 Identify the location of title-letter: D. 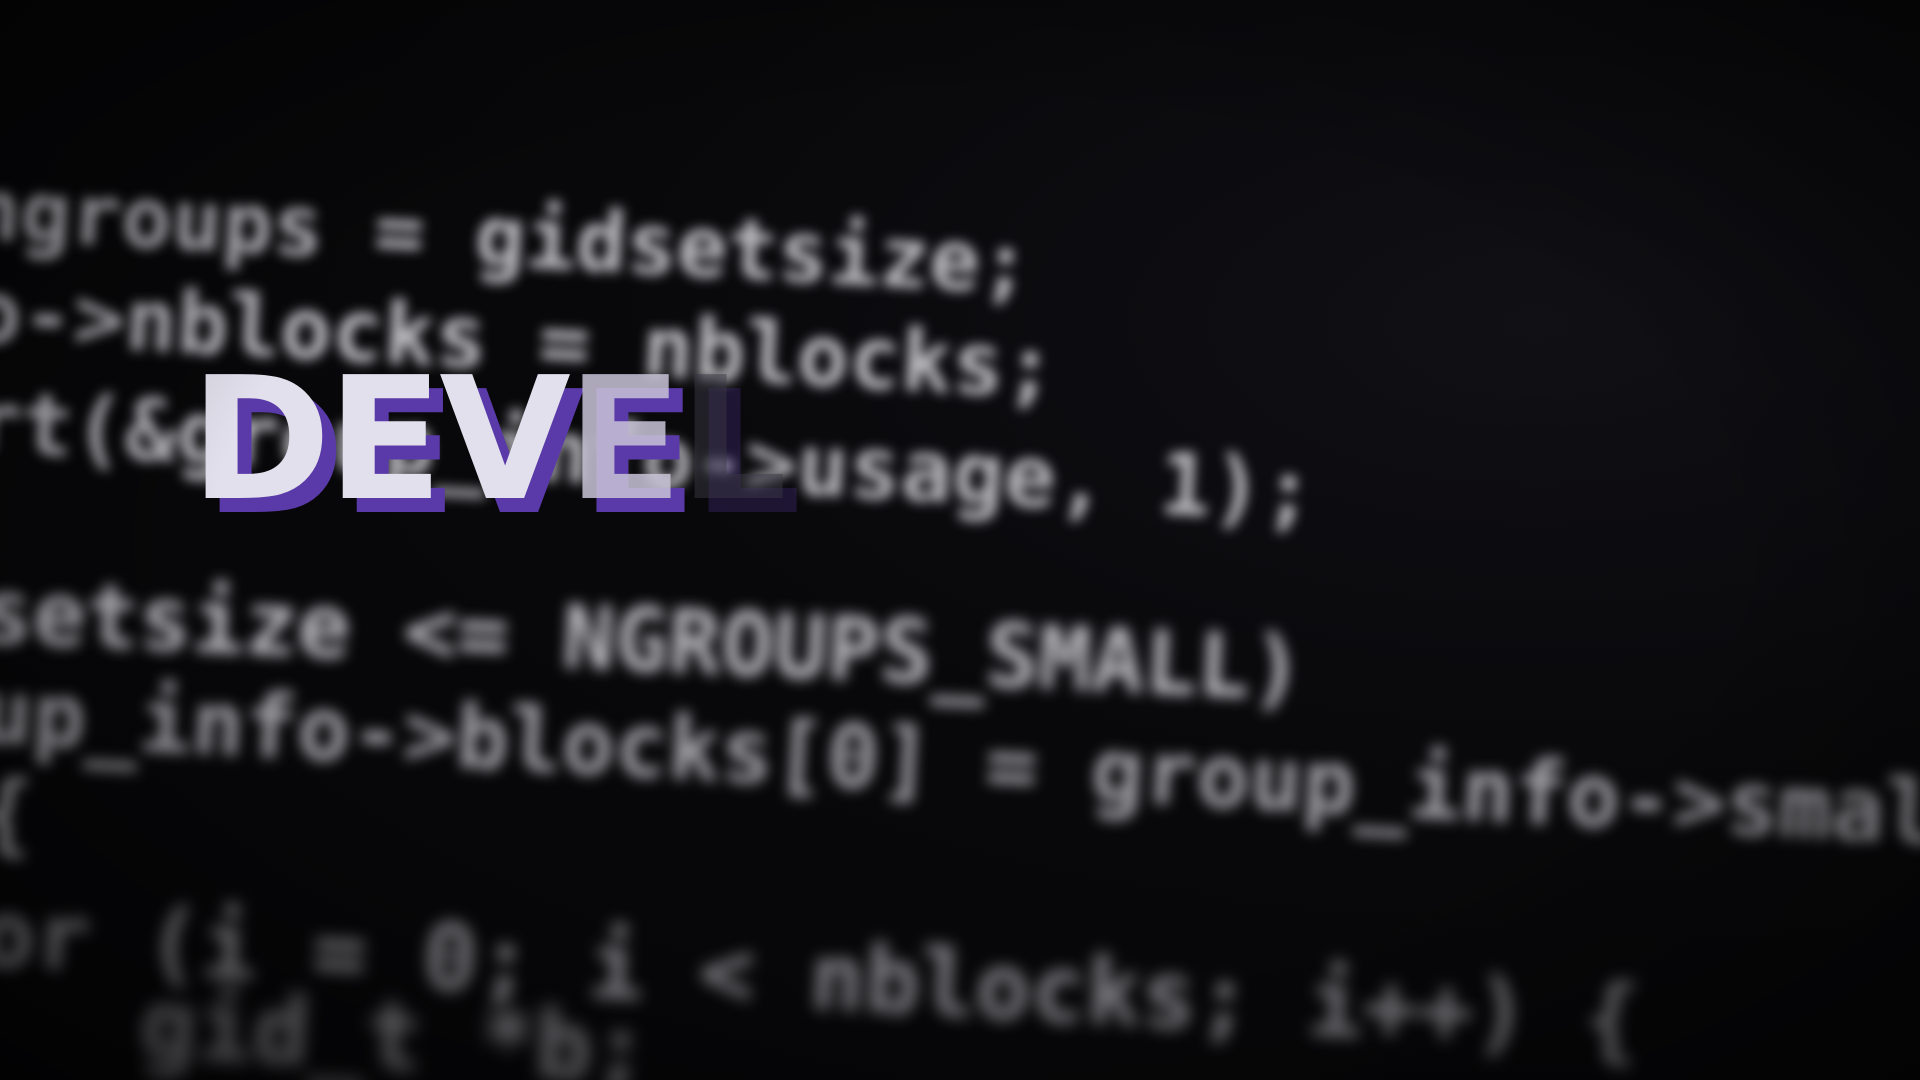
(260, 440).